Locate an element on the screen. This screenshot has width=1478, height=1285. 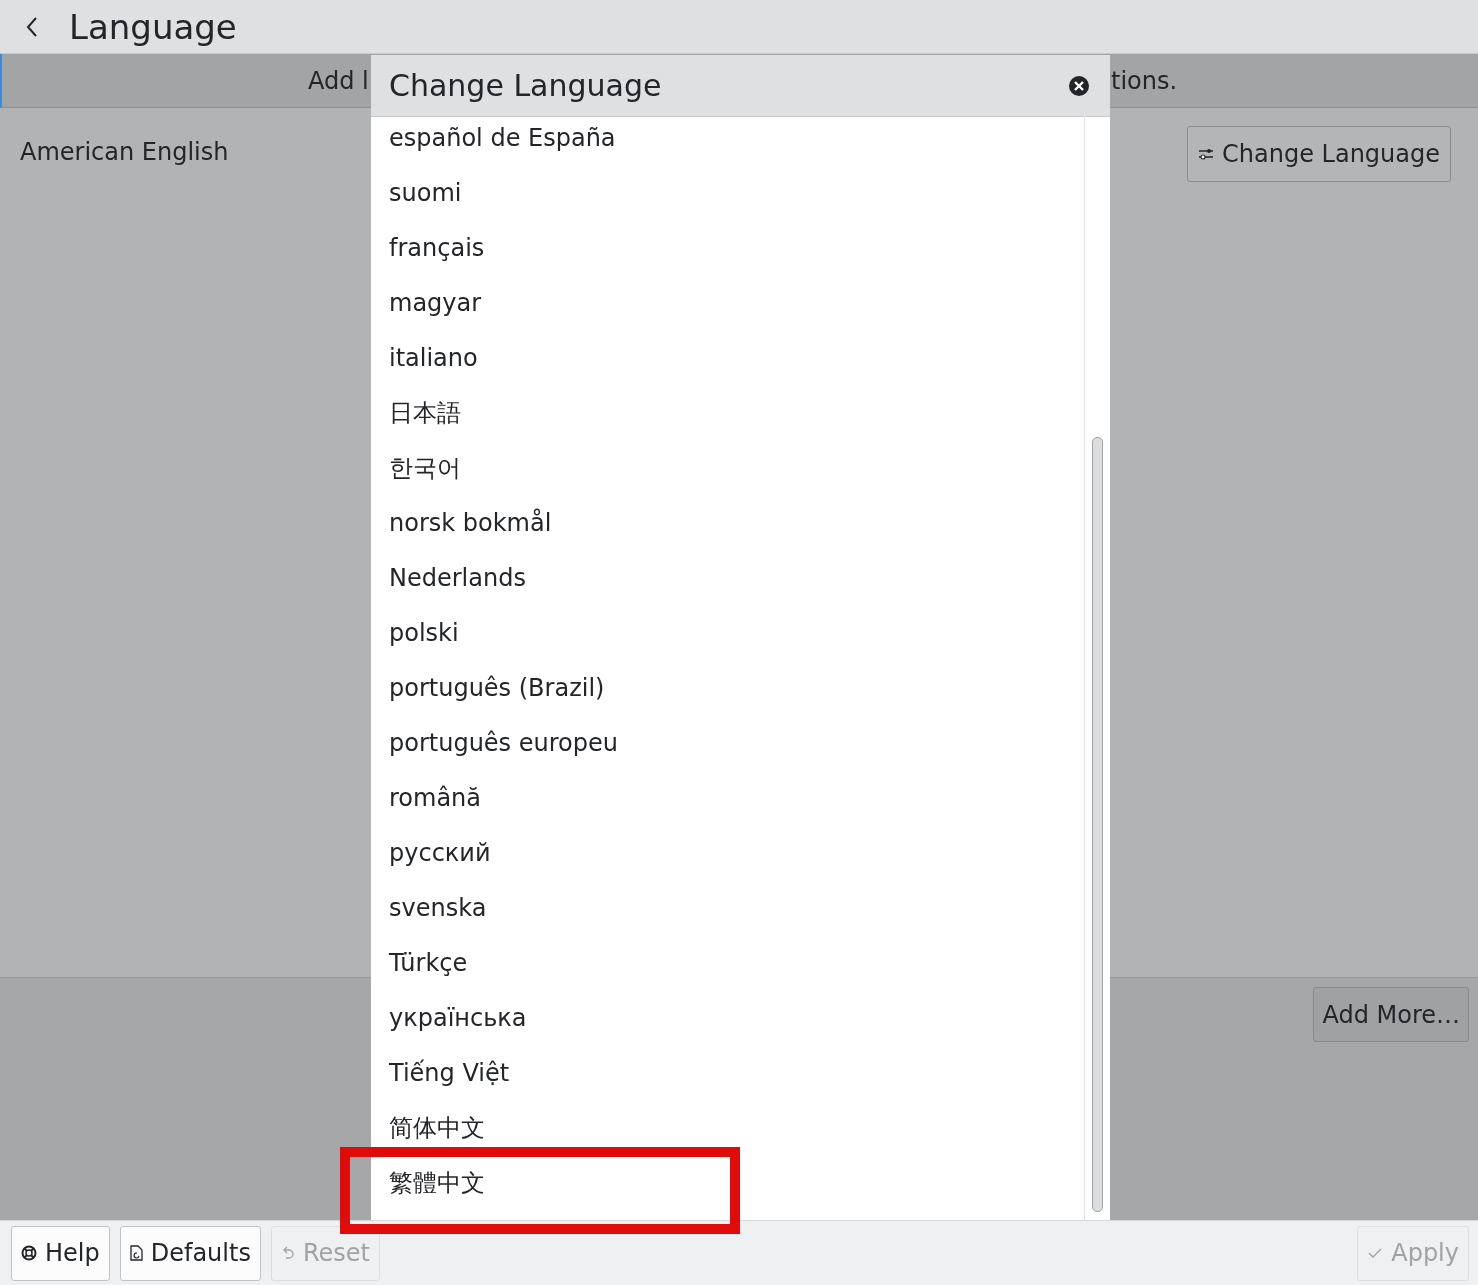
language-name: American English is located at coordinates (124, 152).